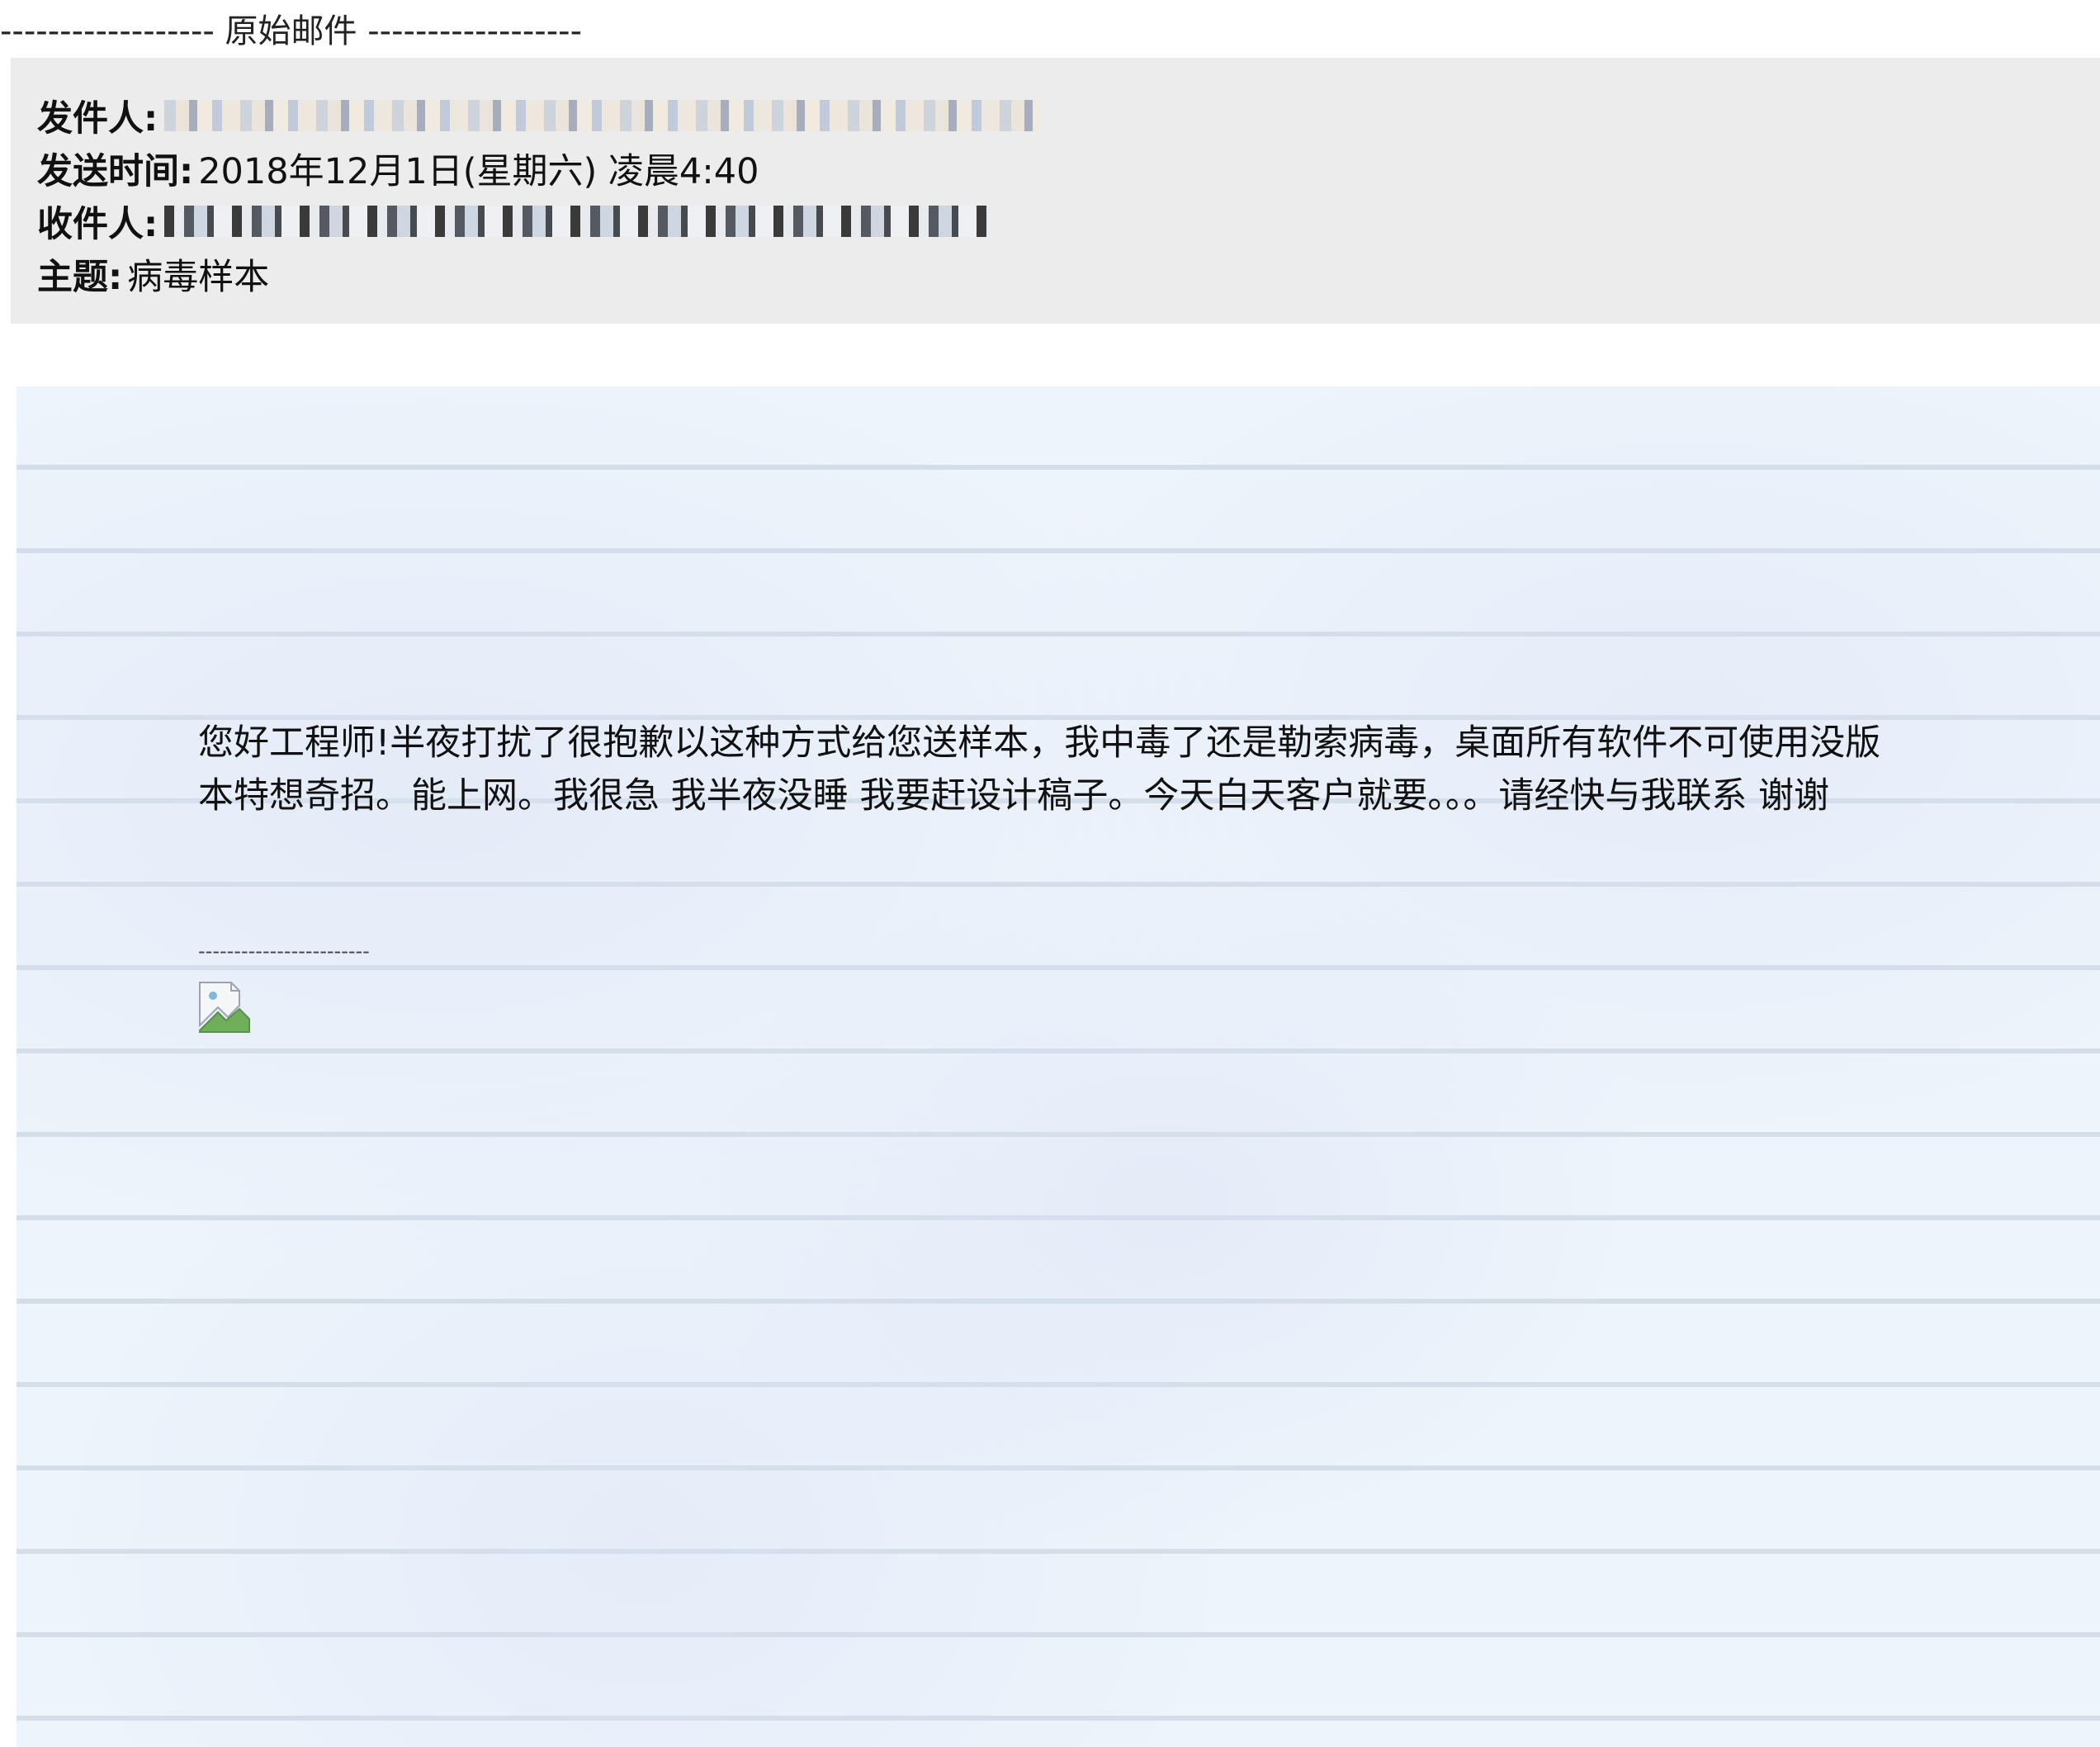  Describe the element at coordinates (198, 277) in the screenshot. I see `subject-value: 病毒样本` at that location.